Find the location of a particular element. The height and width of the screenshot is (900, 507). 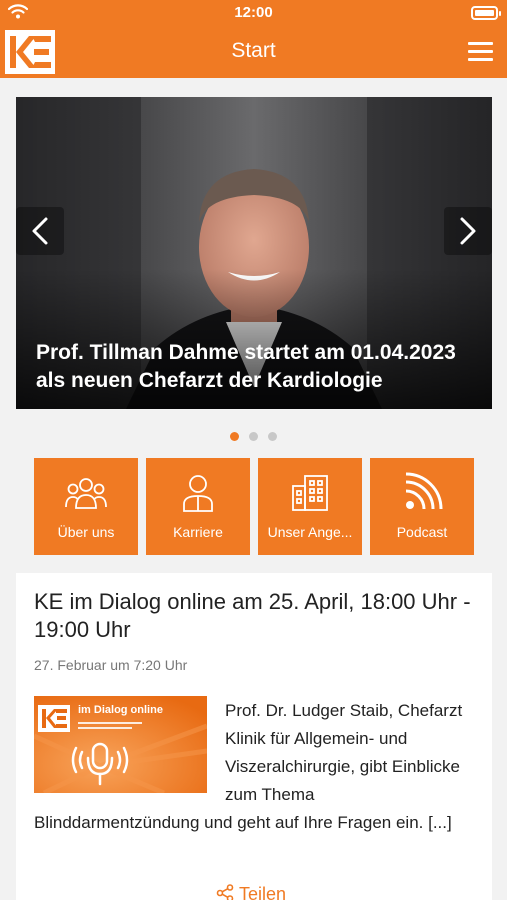

tile-label: Karriere is located at coordinates (198, 532).